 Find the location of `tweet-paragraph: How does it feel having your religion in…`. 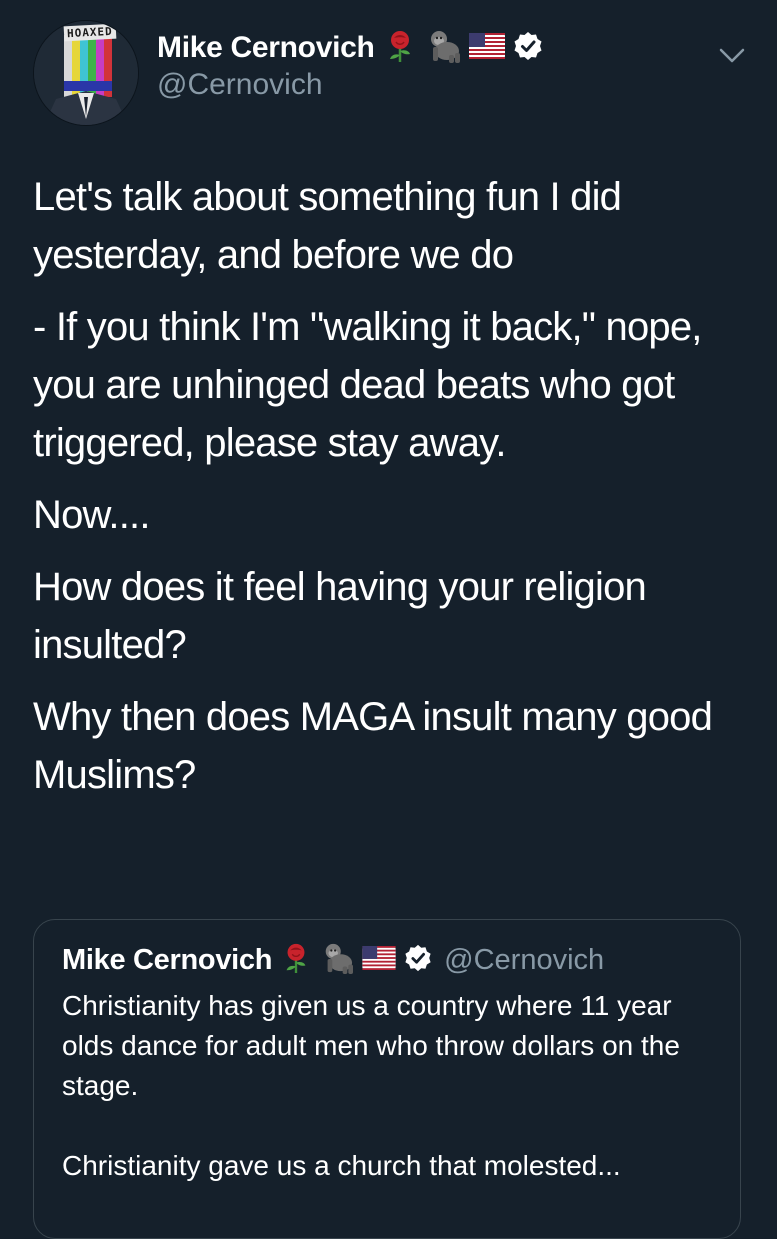

tweet-paragraph: How does it feel having your religion in… is located at coordinates (345, 616).